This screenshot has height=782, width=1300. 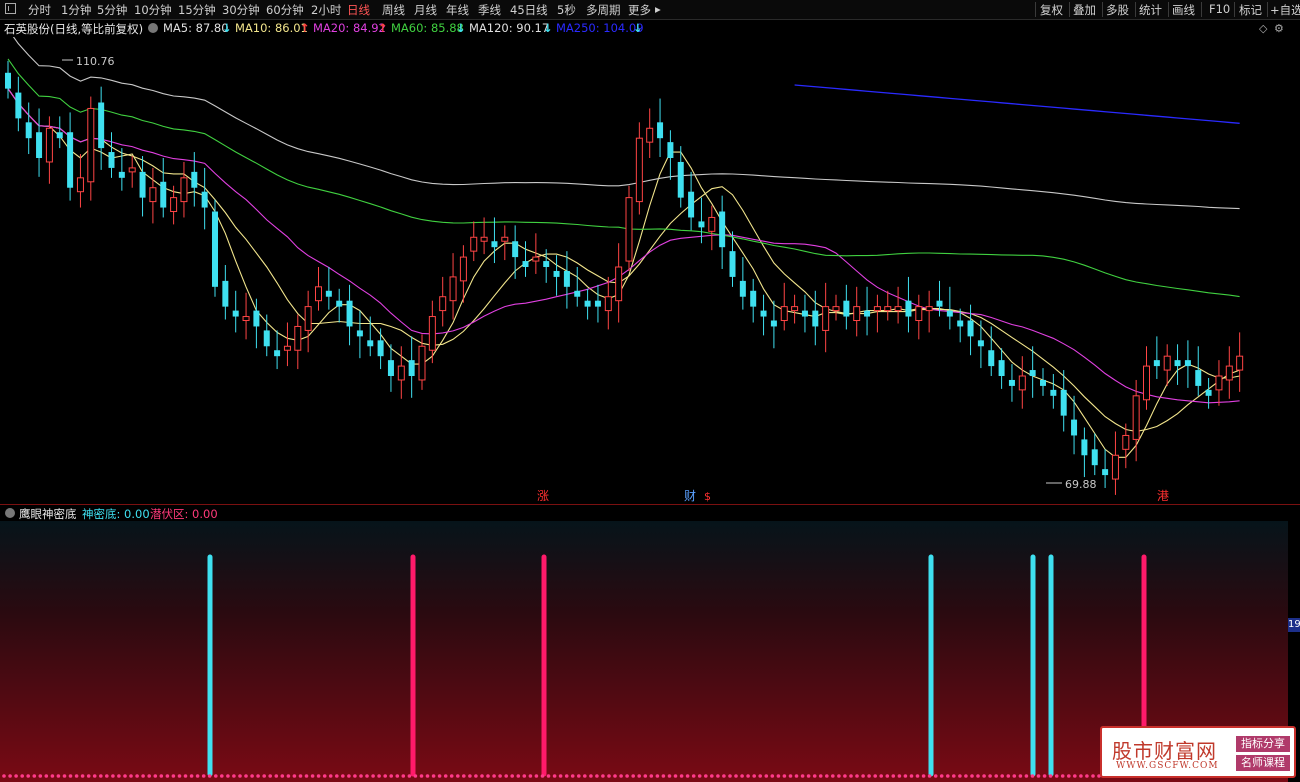 I want to click on period-5min: 5分钟, so click(x=112, y=10).